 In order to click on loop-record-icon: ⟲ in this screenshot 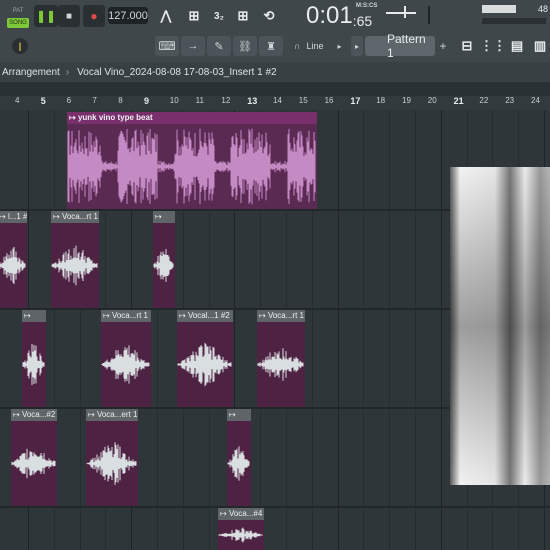, I will do `click(269, 16)`.